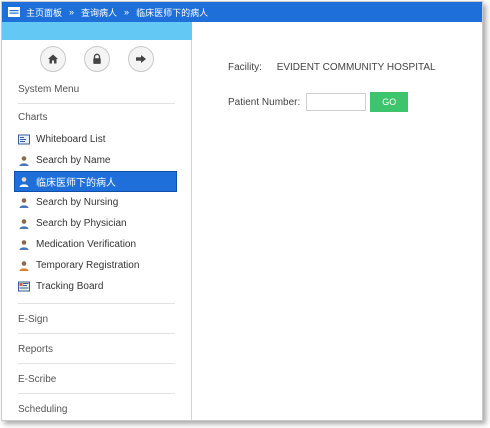 The width and height of the screenshot is (490, 428). I want to click on section-escribe-header: E-Scribe, so click(96, 378).